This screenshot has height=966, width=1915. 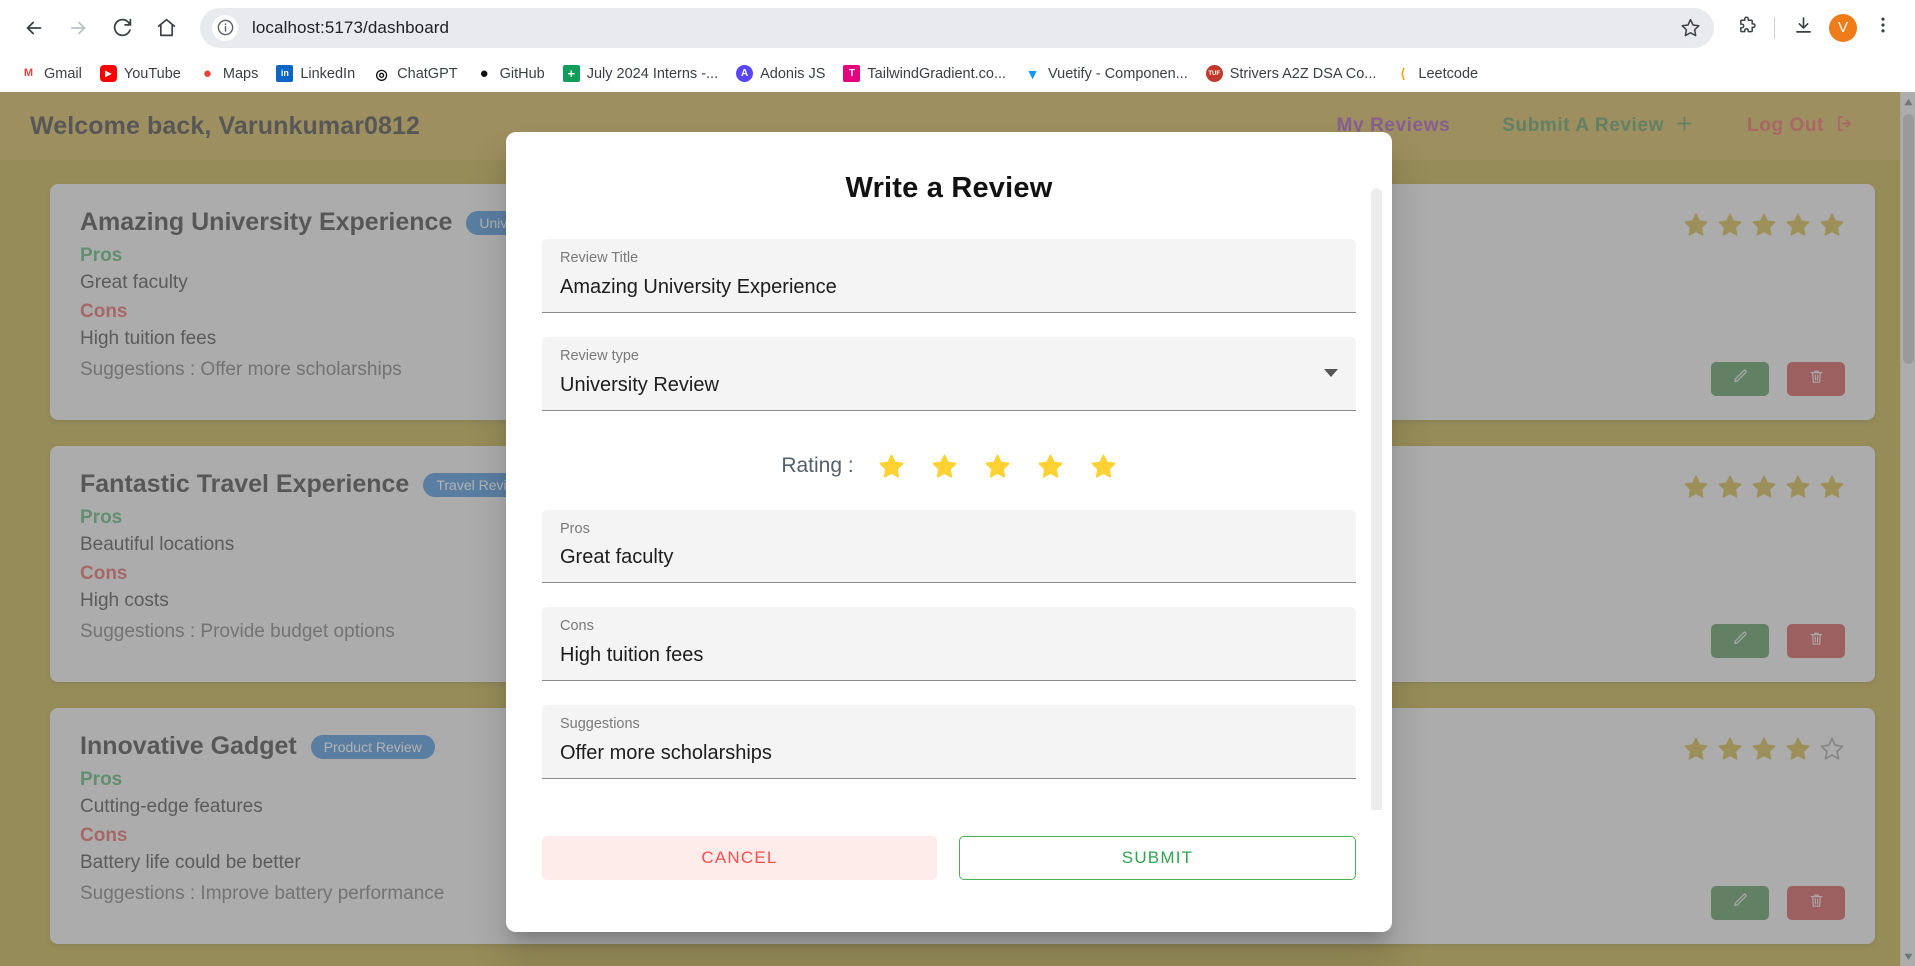 What do you see at coordinates (1403, 73) in the screenshot?
I see `leetcode-icon: ⟨` at bounding box center [1403, 73].